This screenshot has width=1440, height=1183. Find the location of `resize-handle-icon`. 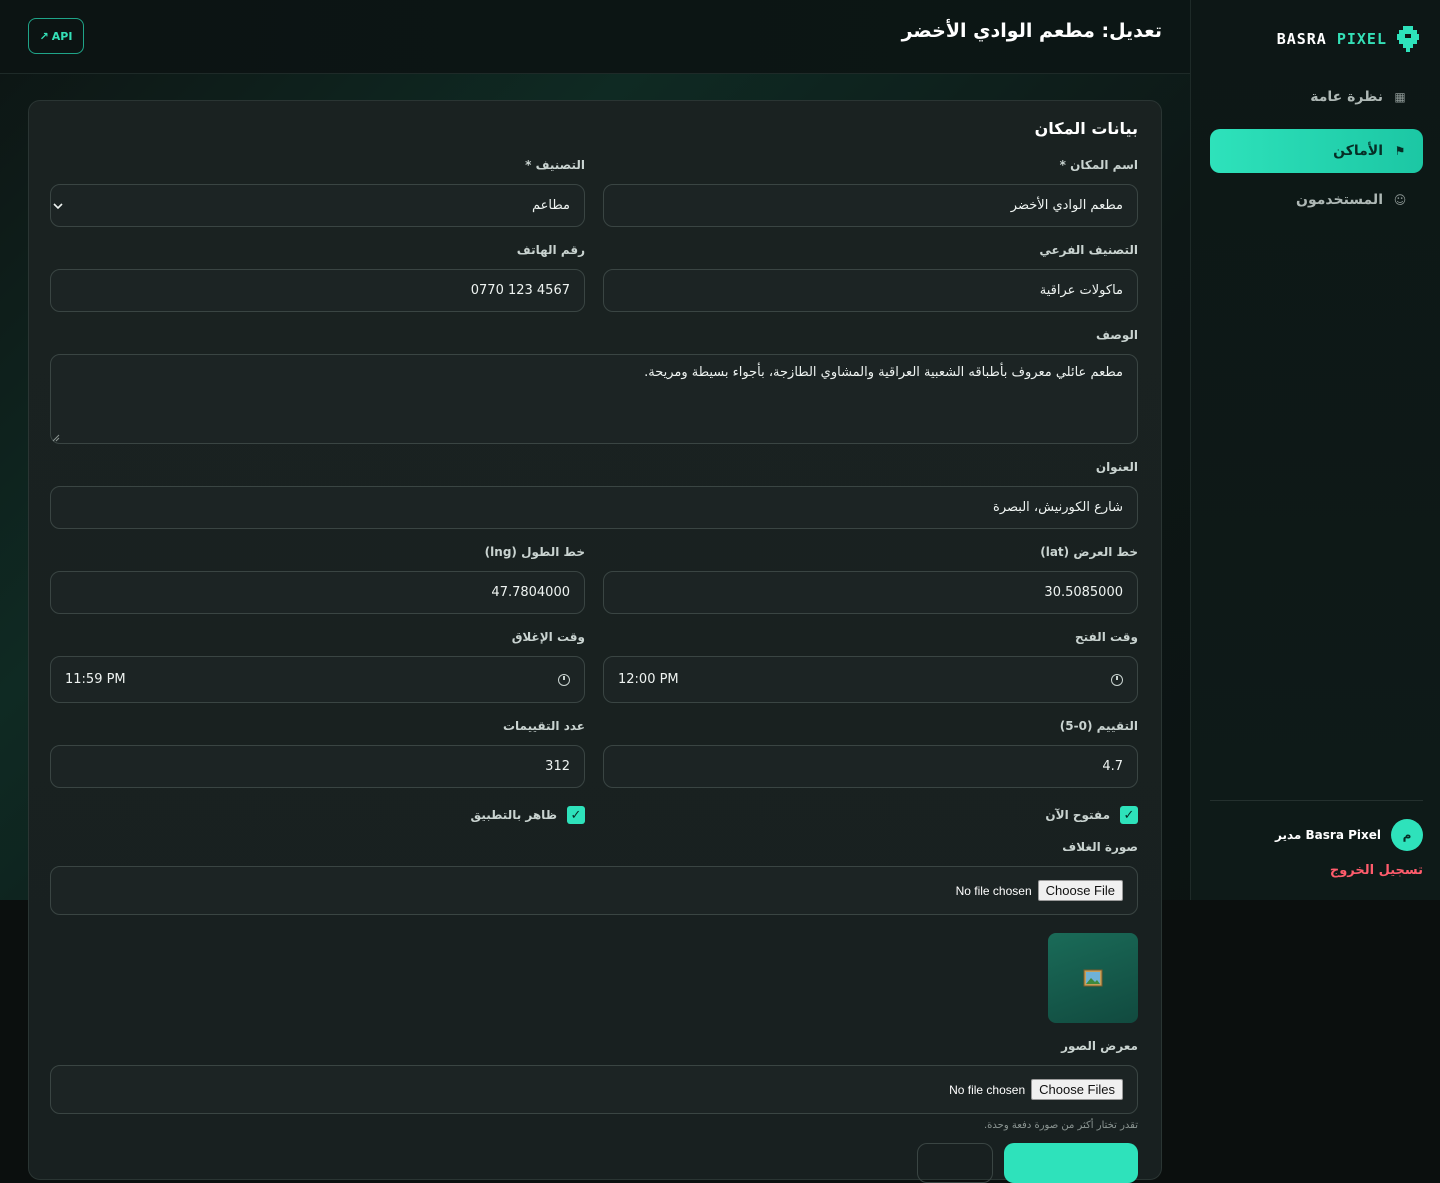

resize-handle-icon is located at coordinates (56, 438).